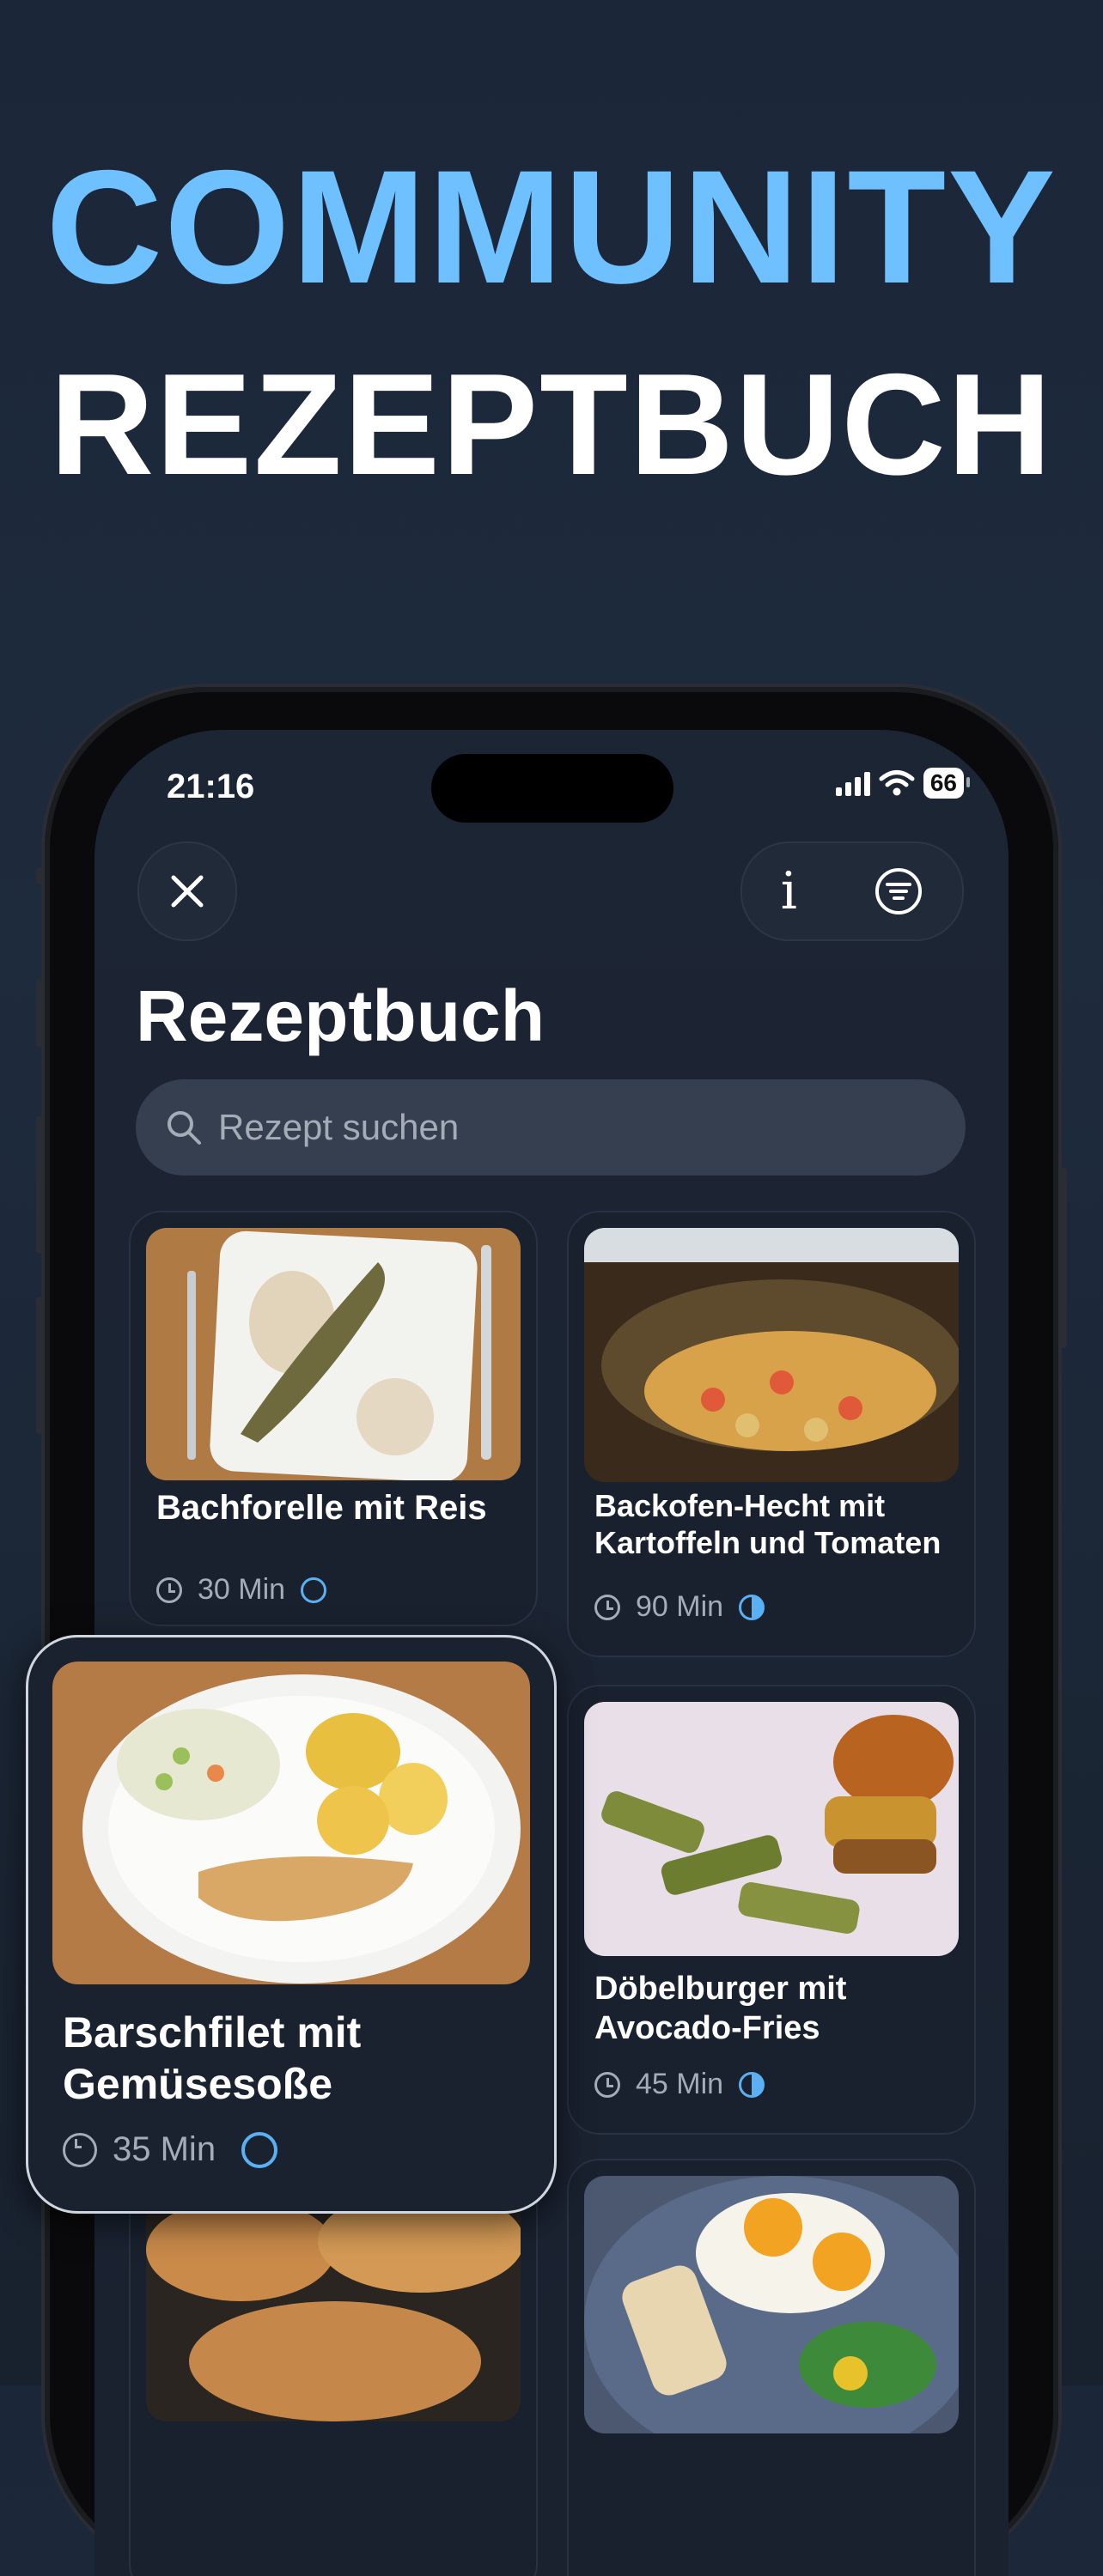  Describe the element at coordinates (720, 2009) in the screenshot. I see `recipe-title: Döbelburger mit Avocado-Fries` at that location.